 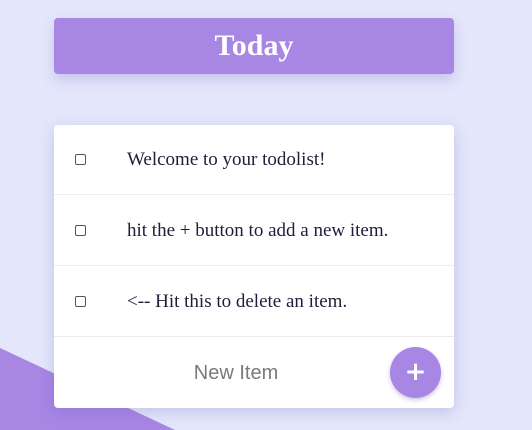 I want to click on add-item-button: +, so click(x=415, y=372).